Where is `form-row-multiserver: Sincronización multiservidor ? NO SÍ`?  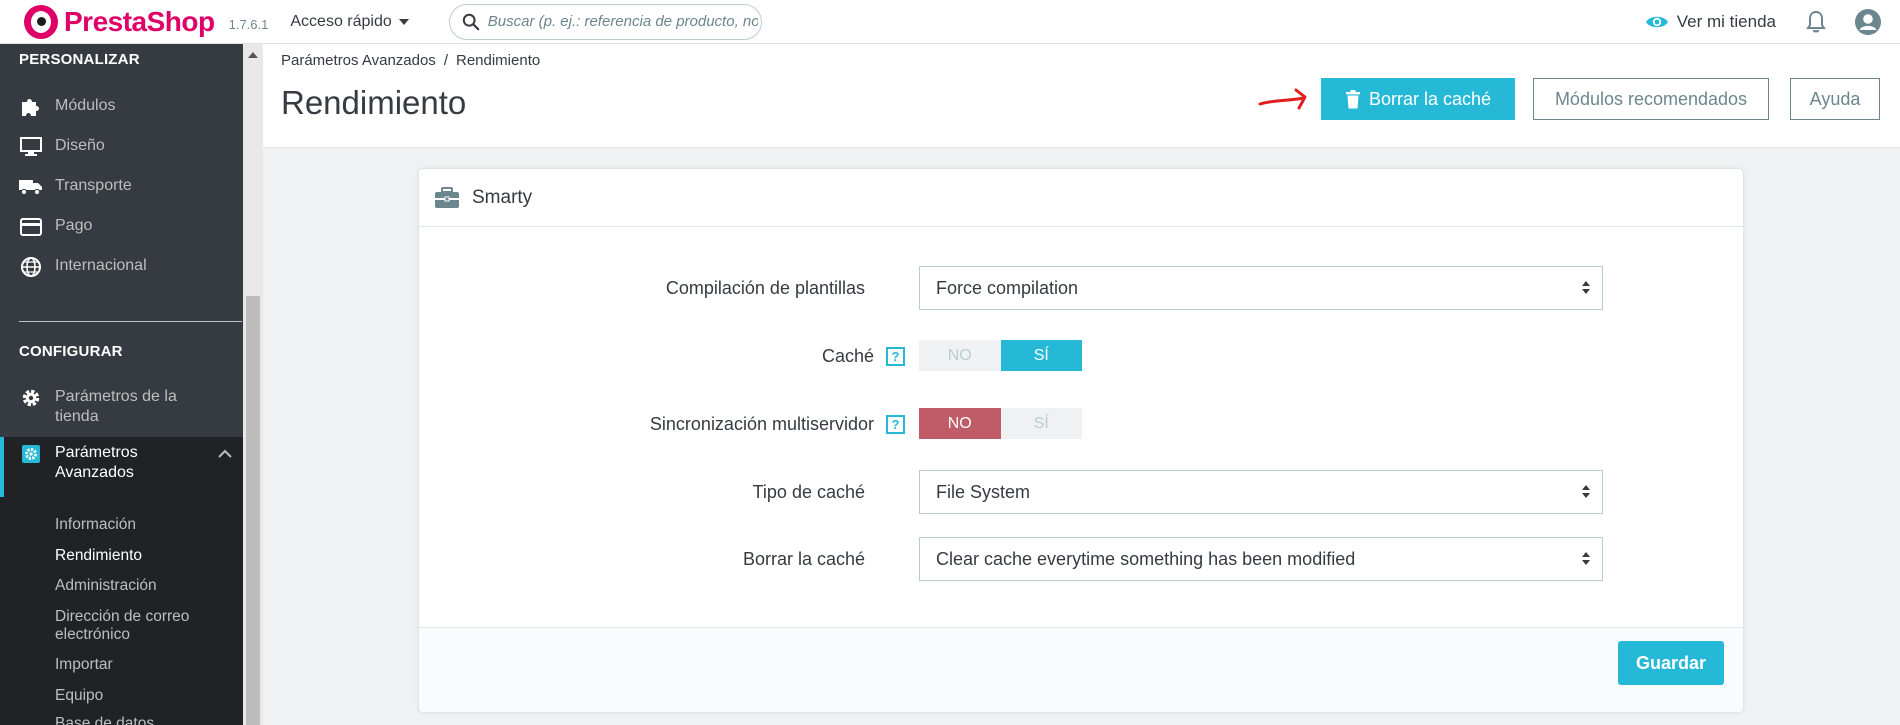 form-row-multiserver: Sincronización multiservidor ? NO SÍ is located at coordinates (1082, 424).